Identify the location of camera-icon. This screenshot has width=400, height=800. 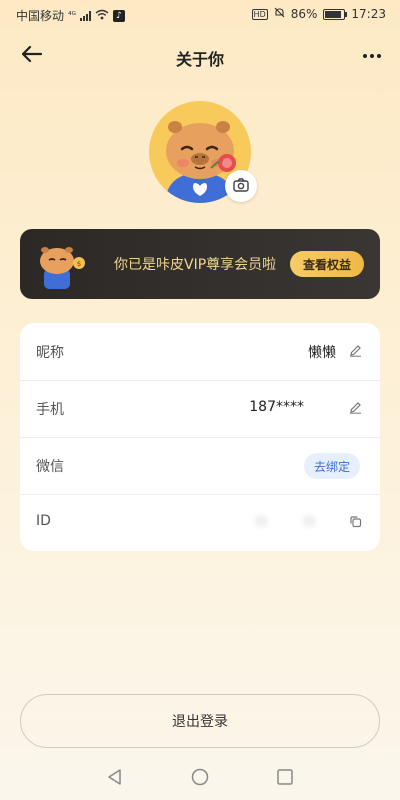
(241, 186).